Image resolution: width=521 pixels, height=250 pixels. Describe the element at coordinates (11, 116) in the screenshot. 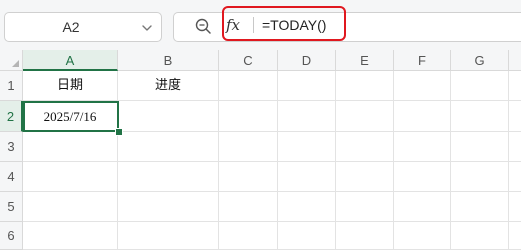

I see `row-header-2: 2` at that location.